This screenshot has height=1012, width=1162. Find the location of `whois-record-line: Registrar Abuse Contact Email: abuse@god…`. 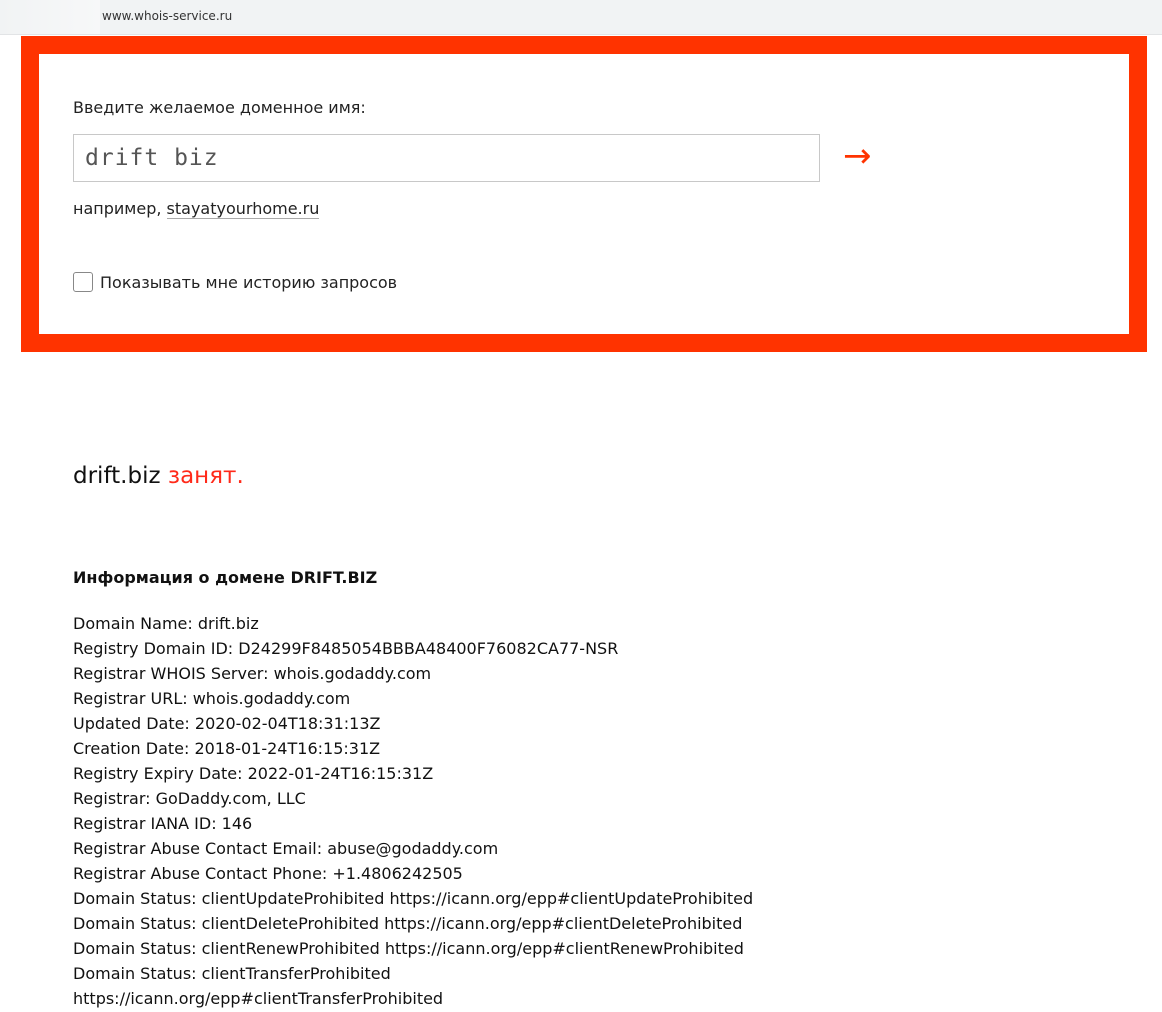

whois-record-line: Registrar Abuse Contact Email: abuse@god… is located at coordinates (286, 848).